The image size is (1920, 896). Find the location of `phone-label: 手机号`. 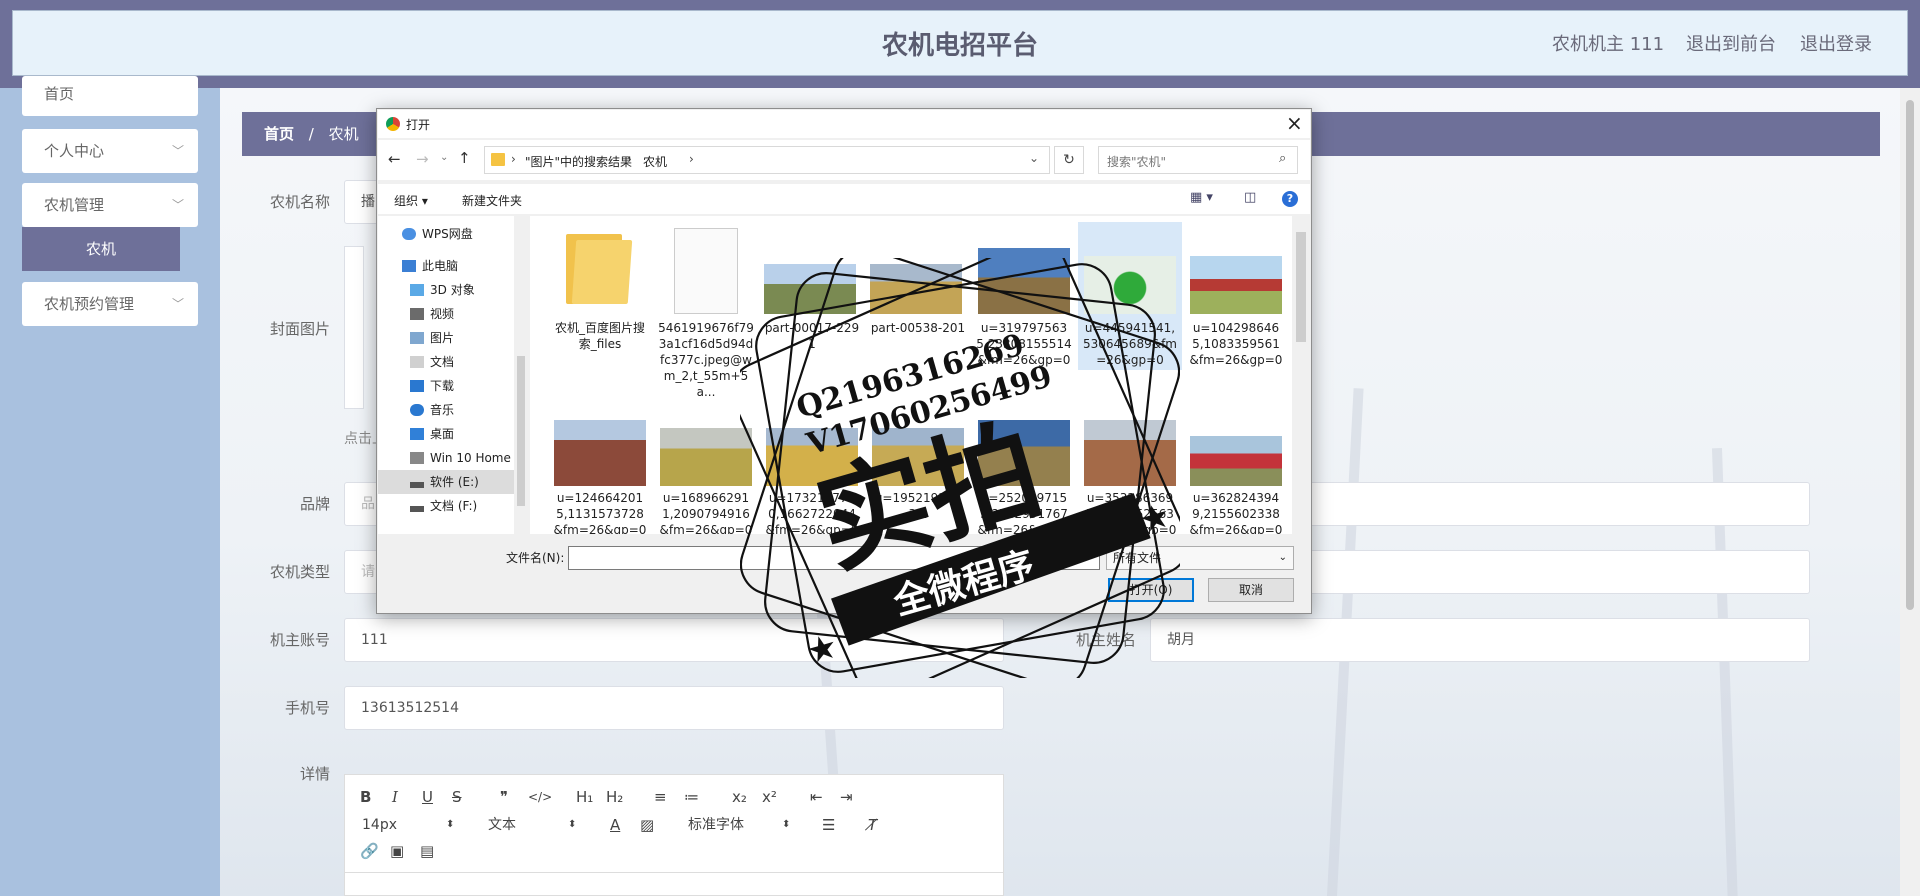

phone-label: 手机号 is located at coordinates (307, 708).